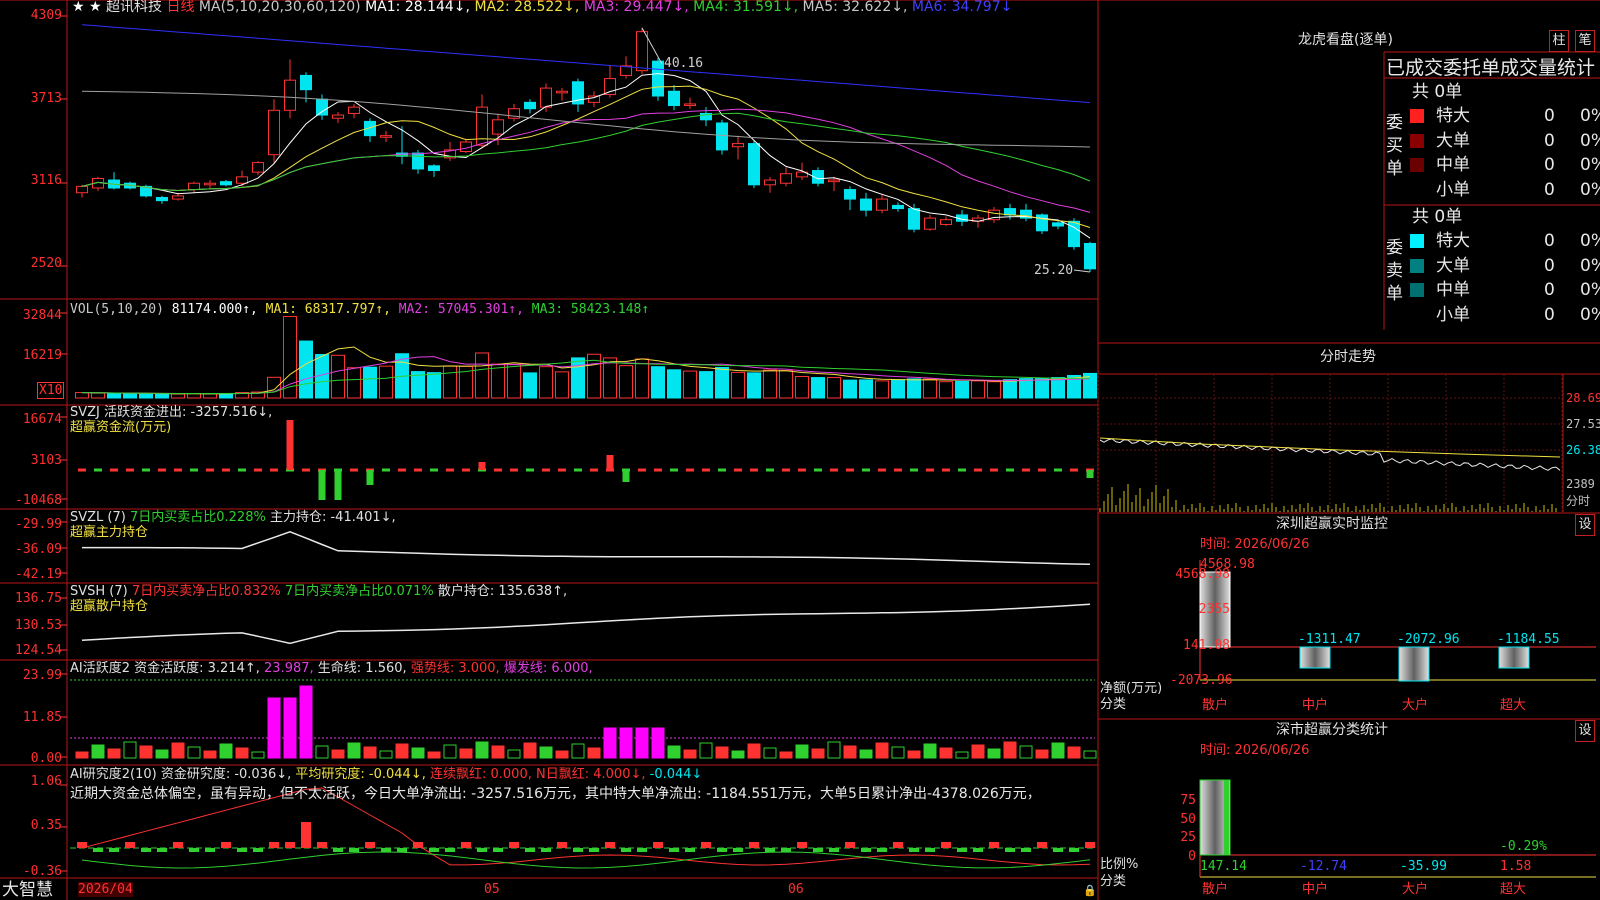  I want to click on star-icon: ★ ★, so click(87, 7).